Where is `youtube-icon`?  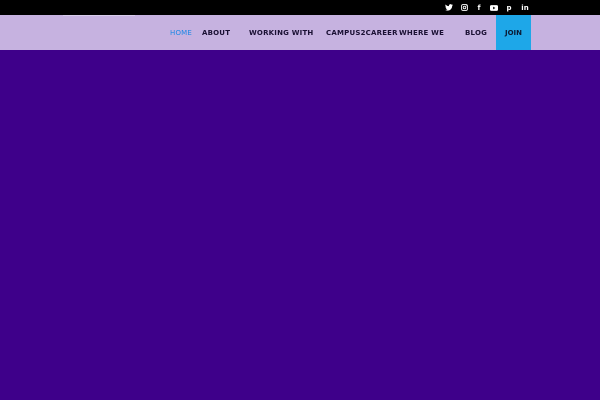
youtube-icon is located at coordinates (494, 7).